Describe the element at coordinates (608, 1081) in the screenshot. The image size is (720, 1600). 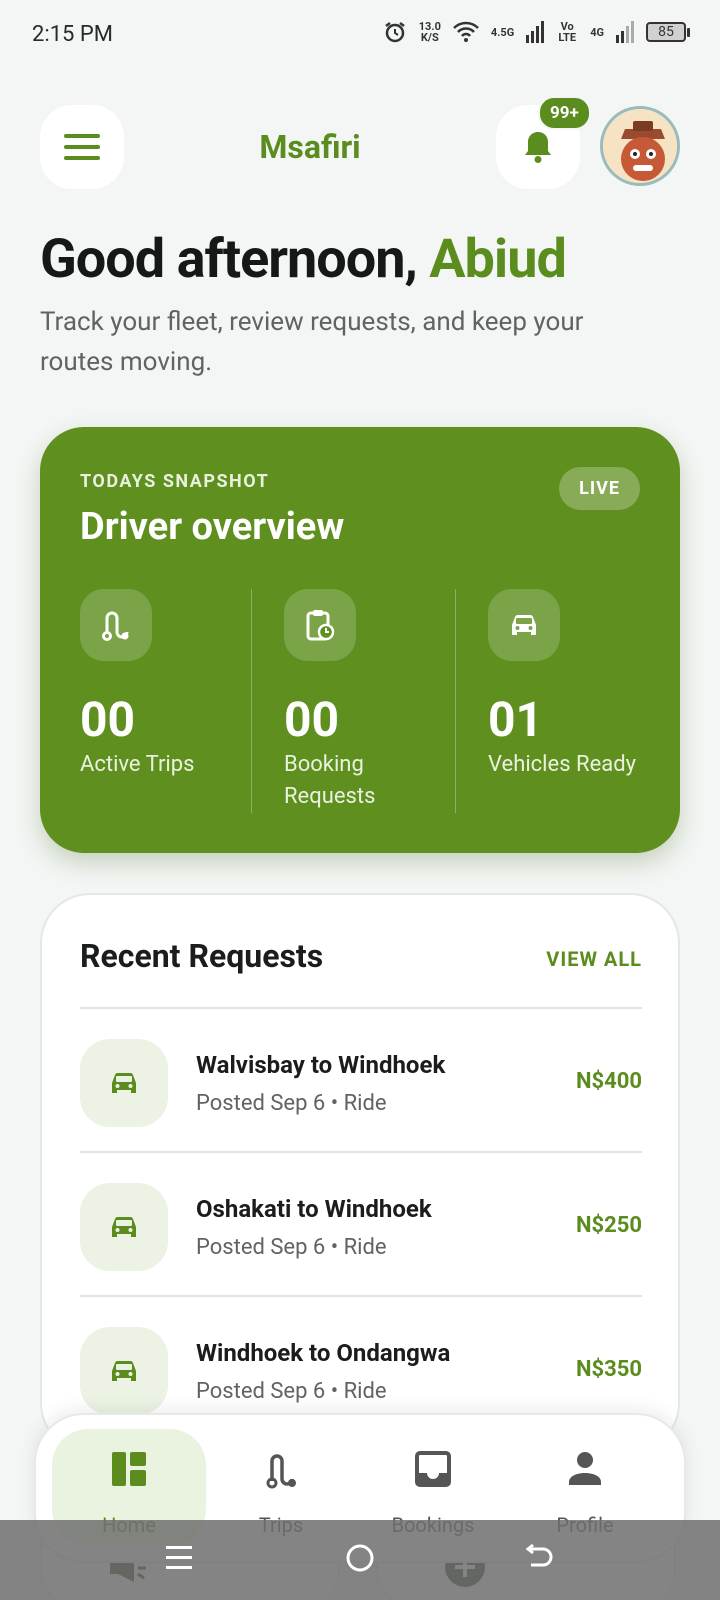
I see `request-price: N$400` at that location.